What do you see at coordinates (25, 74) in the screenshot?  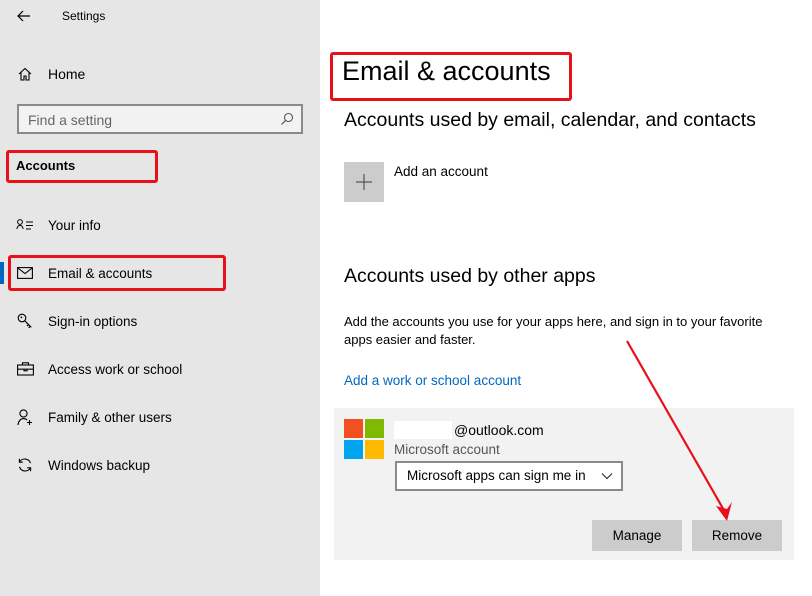 I see `home-icon` at bounding box center [25, 74].